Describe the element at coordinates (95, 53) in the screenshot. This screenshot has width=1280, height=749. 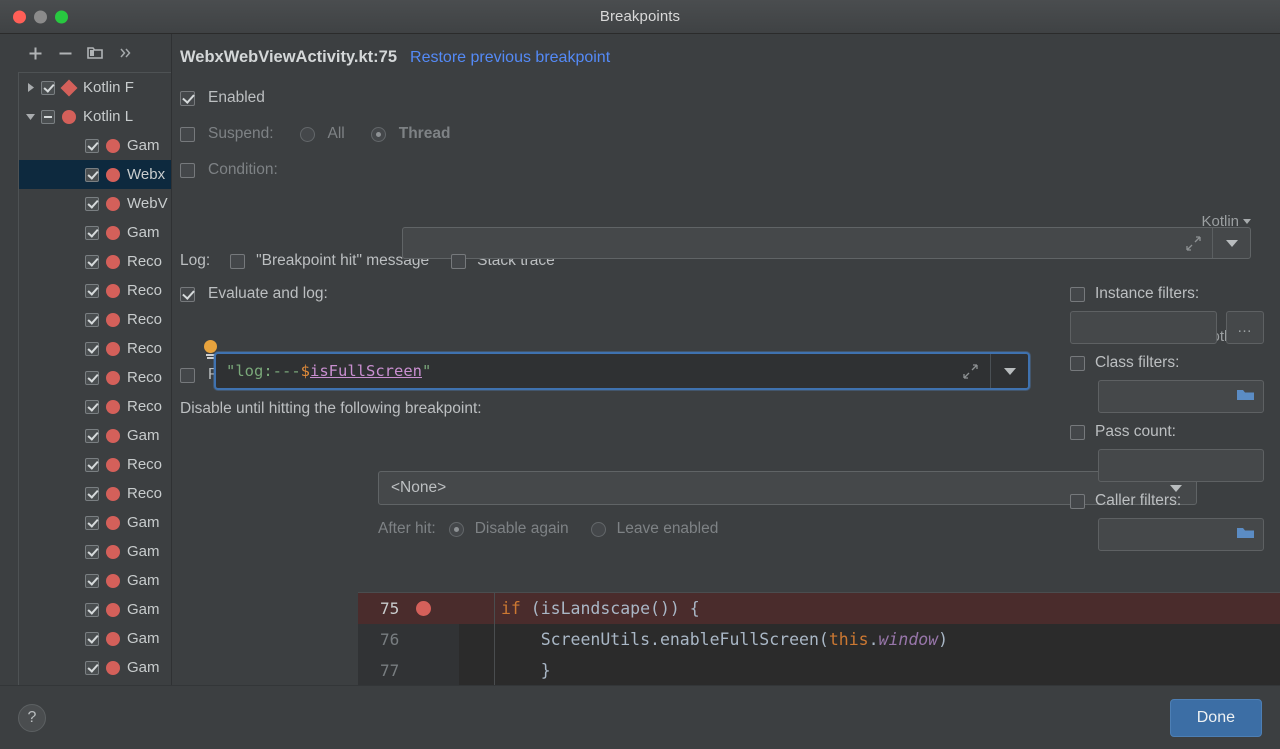
I see `group-folder-icon` at that location.